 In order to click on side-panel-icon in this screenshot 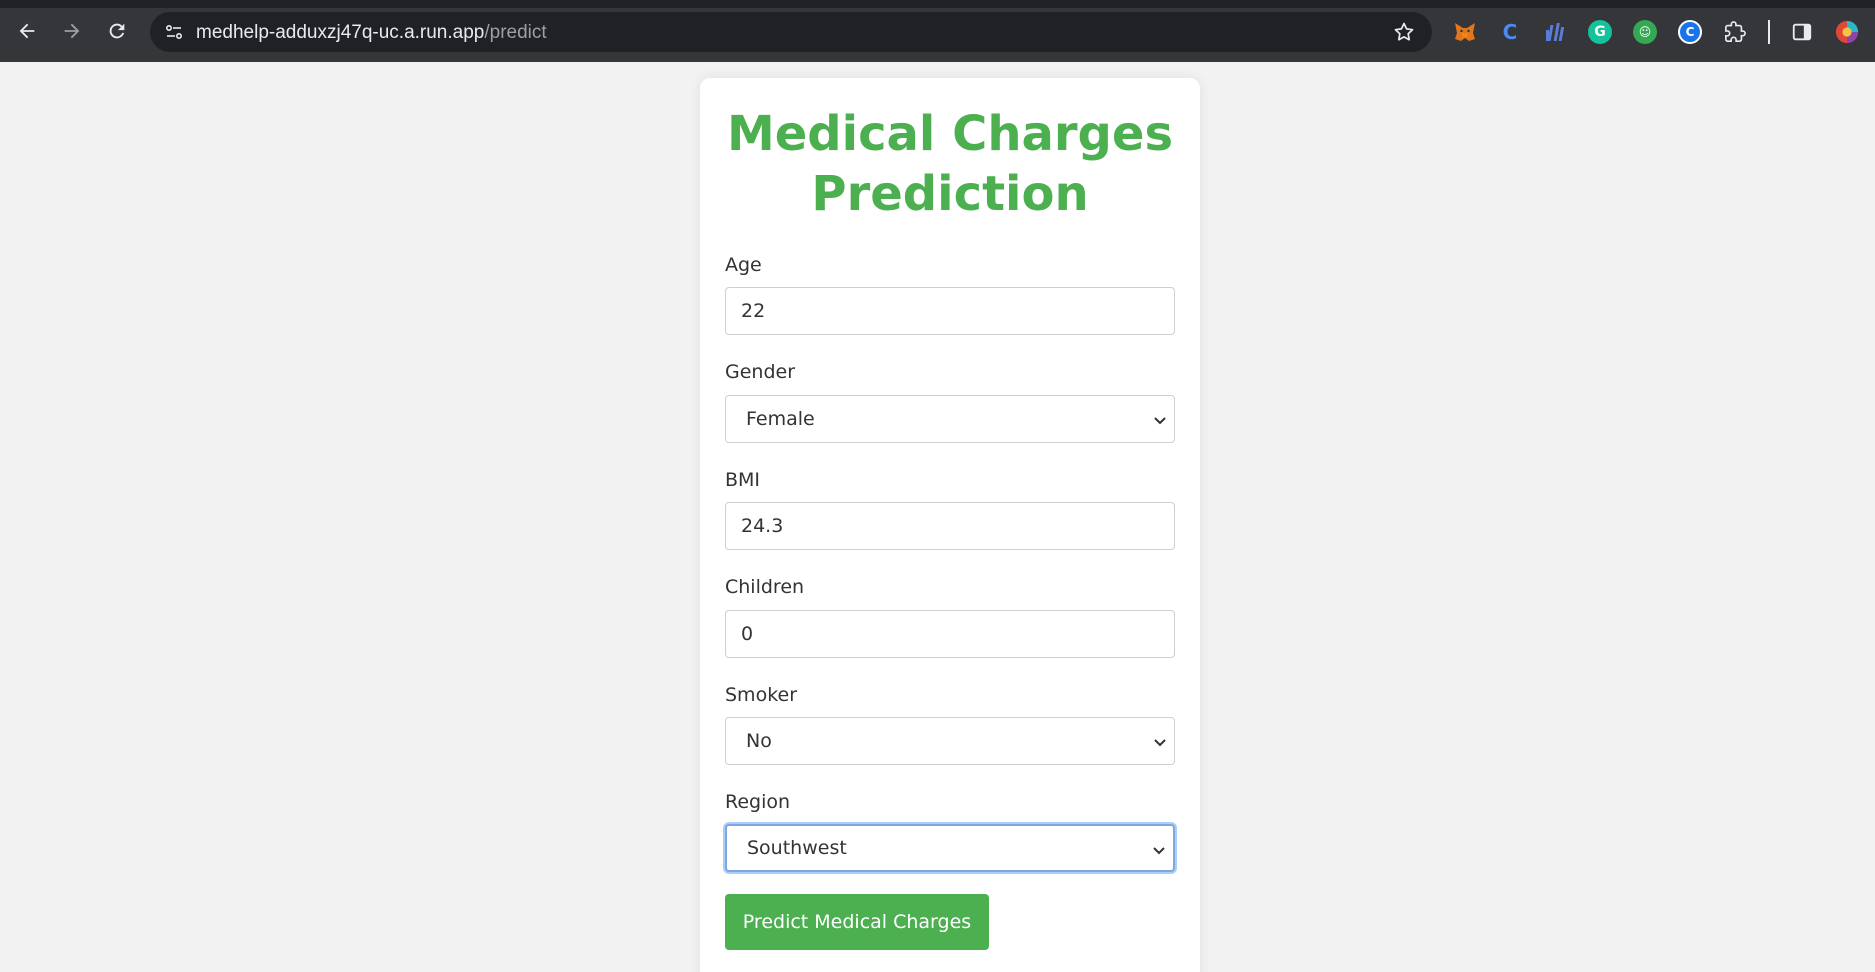, I will do `click(1802, 32)`.